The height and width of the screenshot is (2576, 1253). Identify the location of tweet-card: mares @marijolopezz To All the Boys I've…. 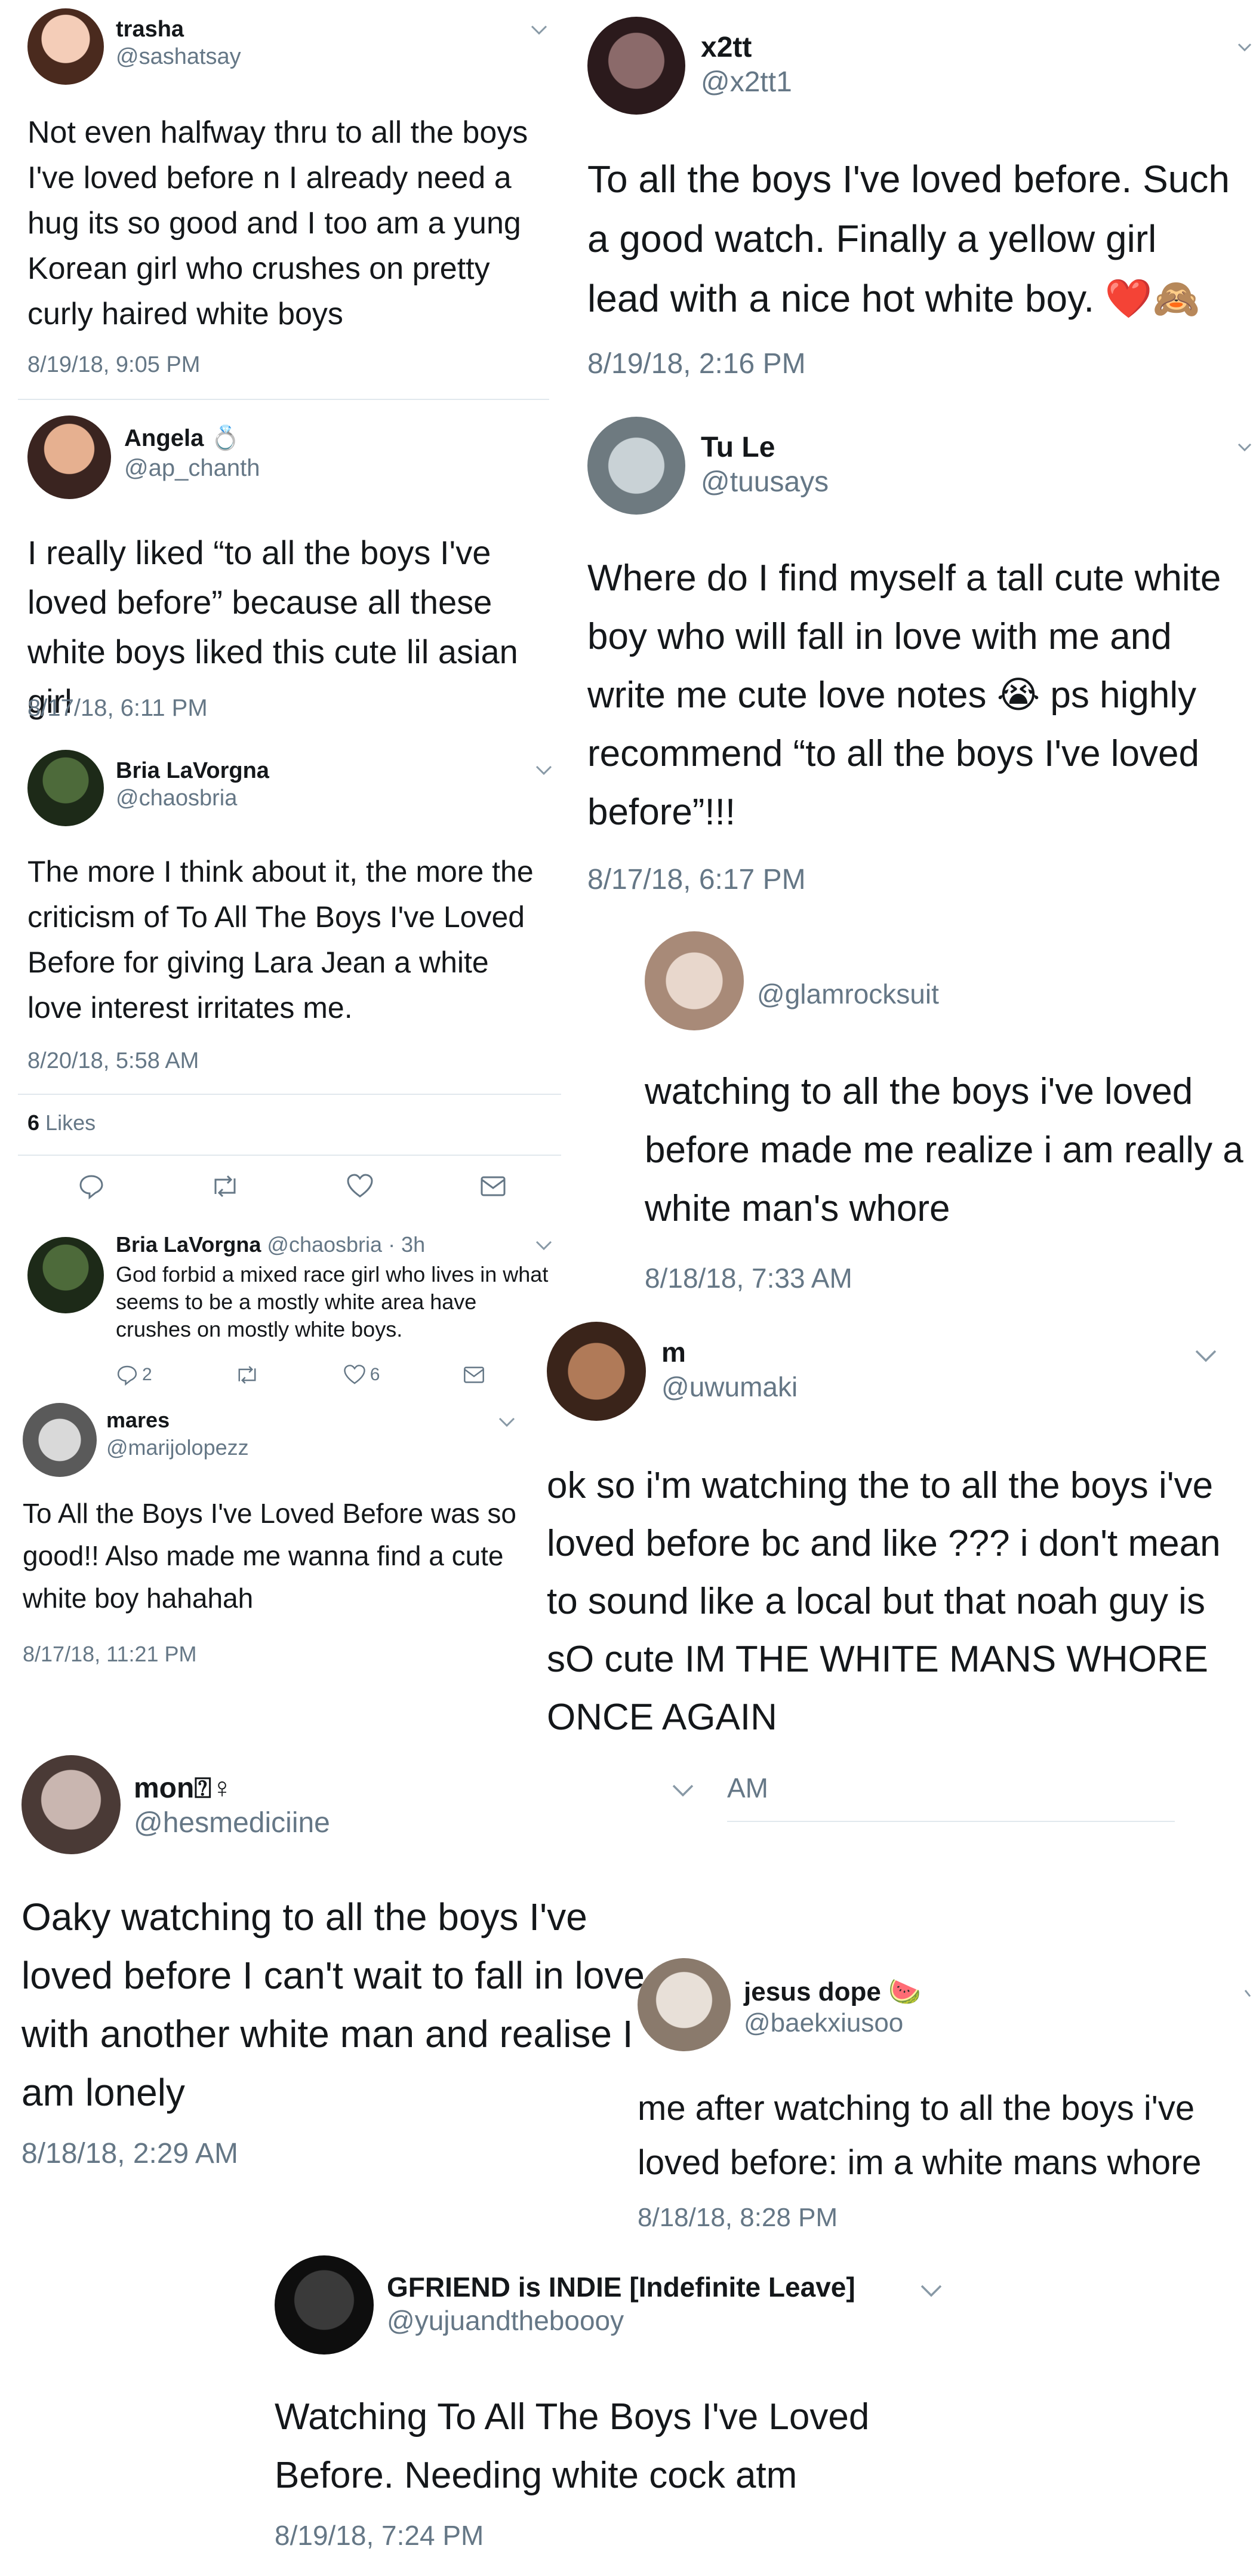
(268, 1540).